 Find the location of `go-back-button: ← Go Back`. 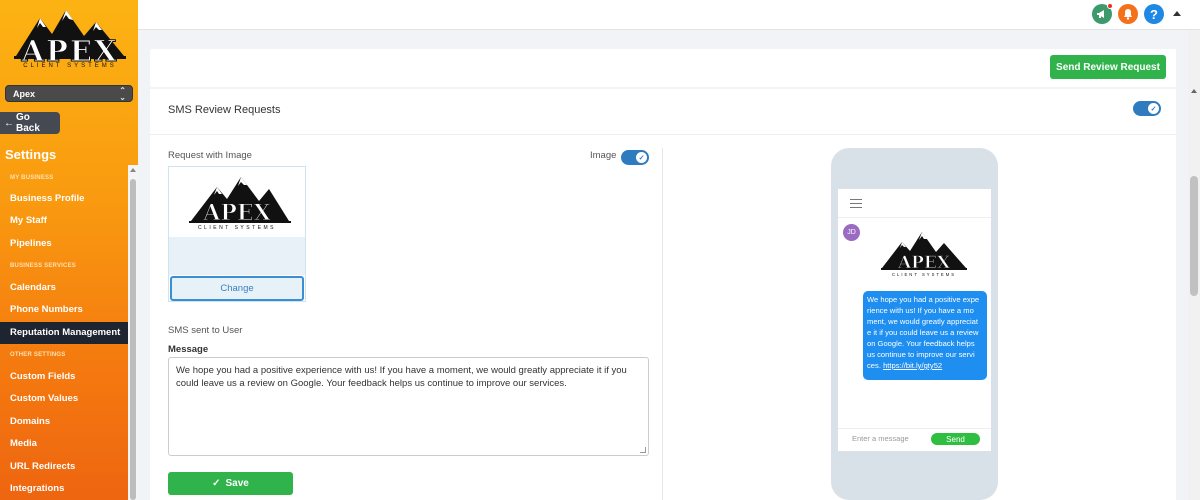

go-back-button: ← Go Back is located at coordinates (30, 123).